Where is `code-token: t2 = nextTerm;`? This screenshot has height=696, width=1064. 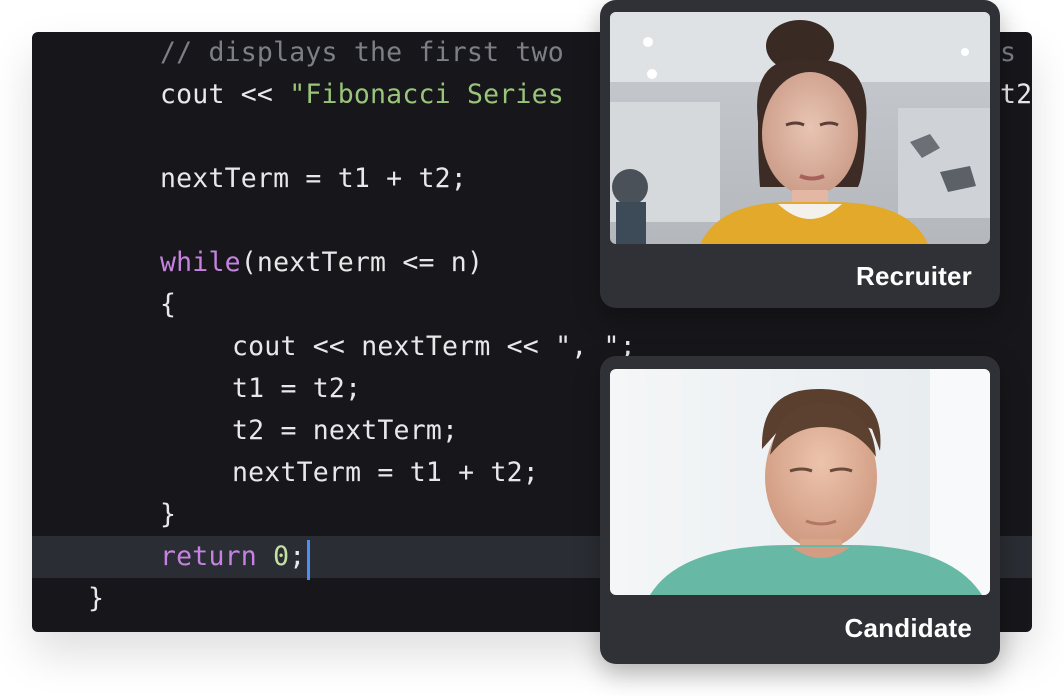
code-token: t2 = nextTerm; is located at coordinates (345, 430).